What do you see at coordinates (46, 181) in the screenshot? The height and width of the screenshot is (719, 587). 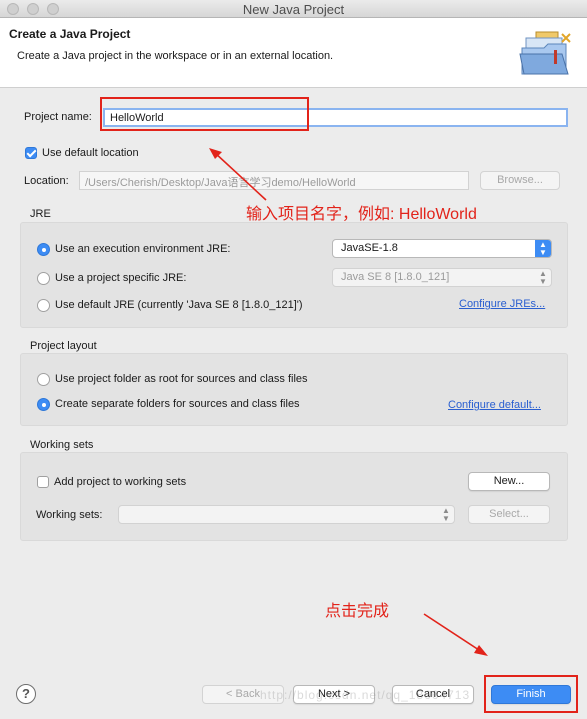 I see `location-label: Location:` at bounding box center [46, 181].